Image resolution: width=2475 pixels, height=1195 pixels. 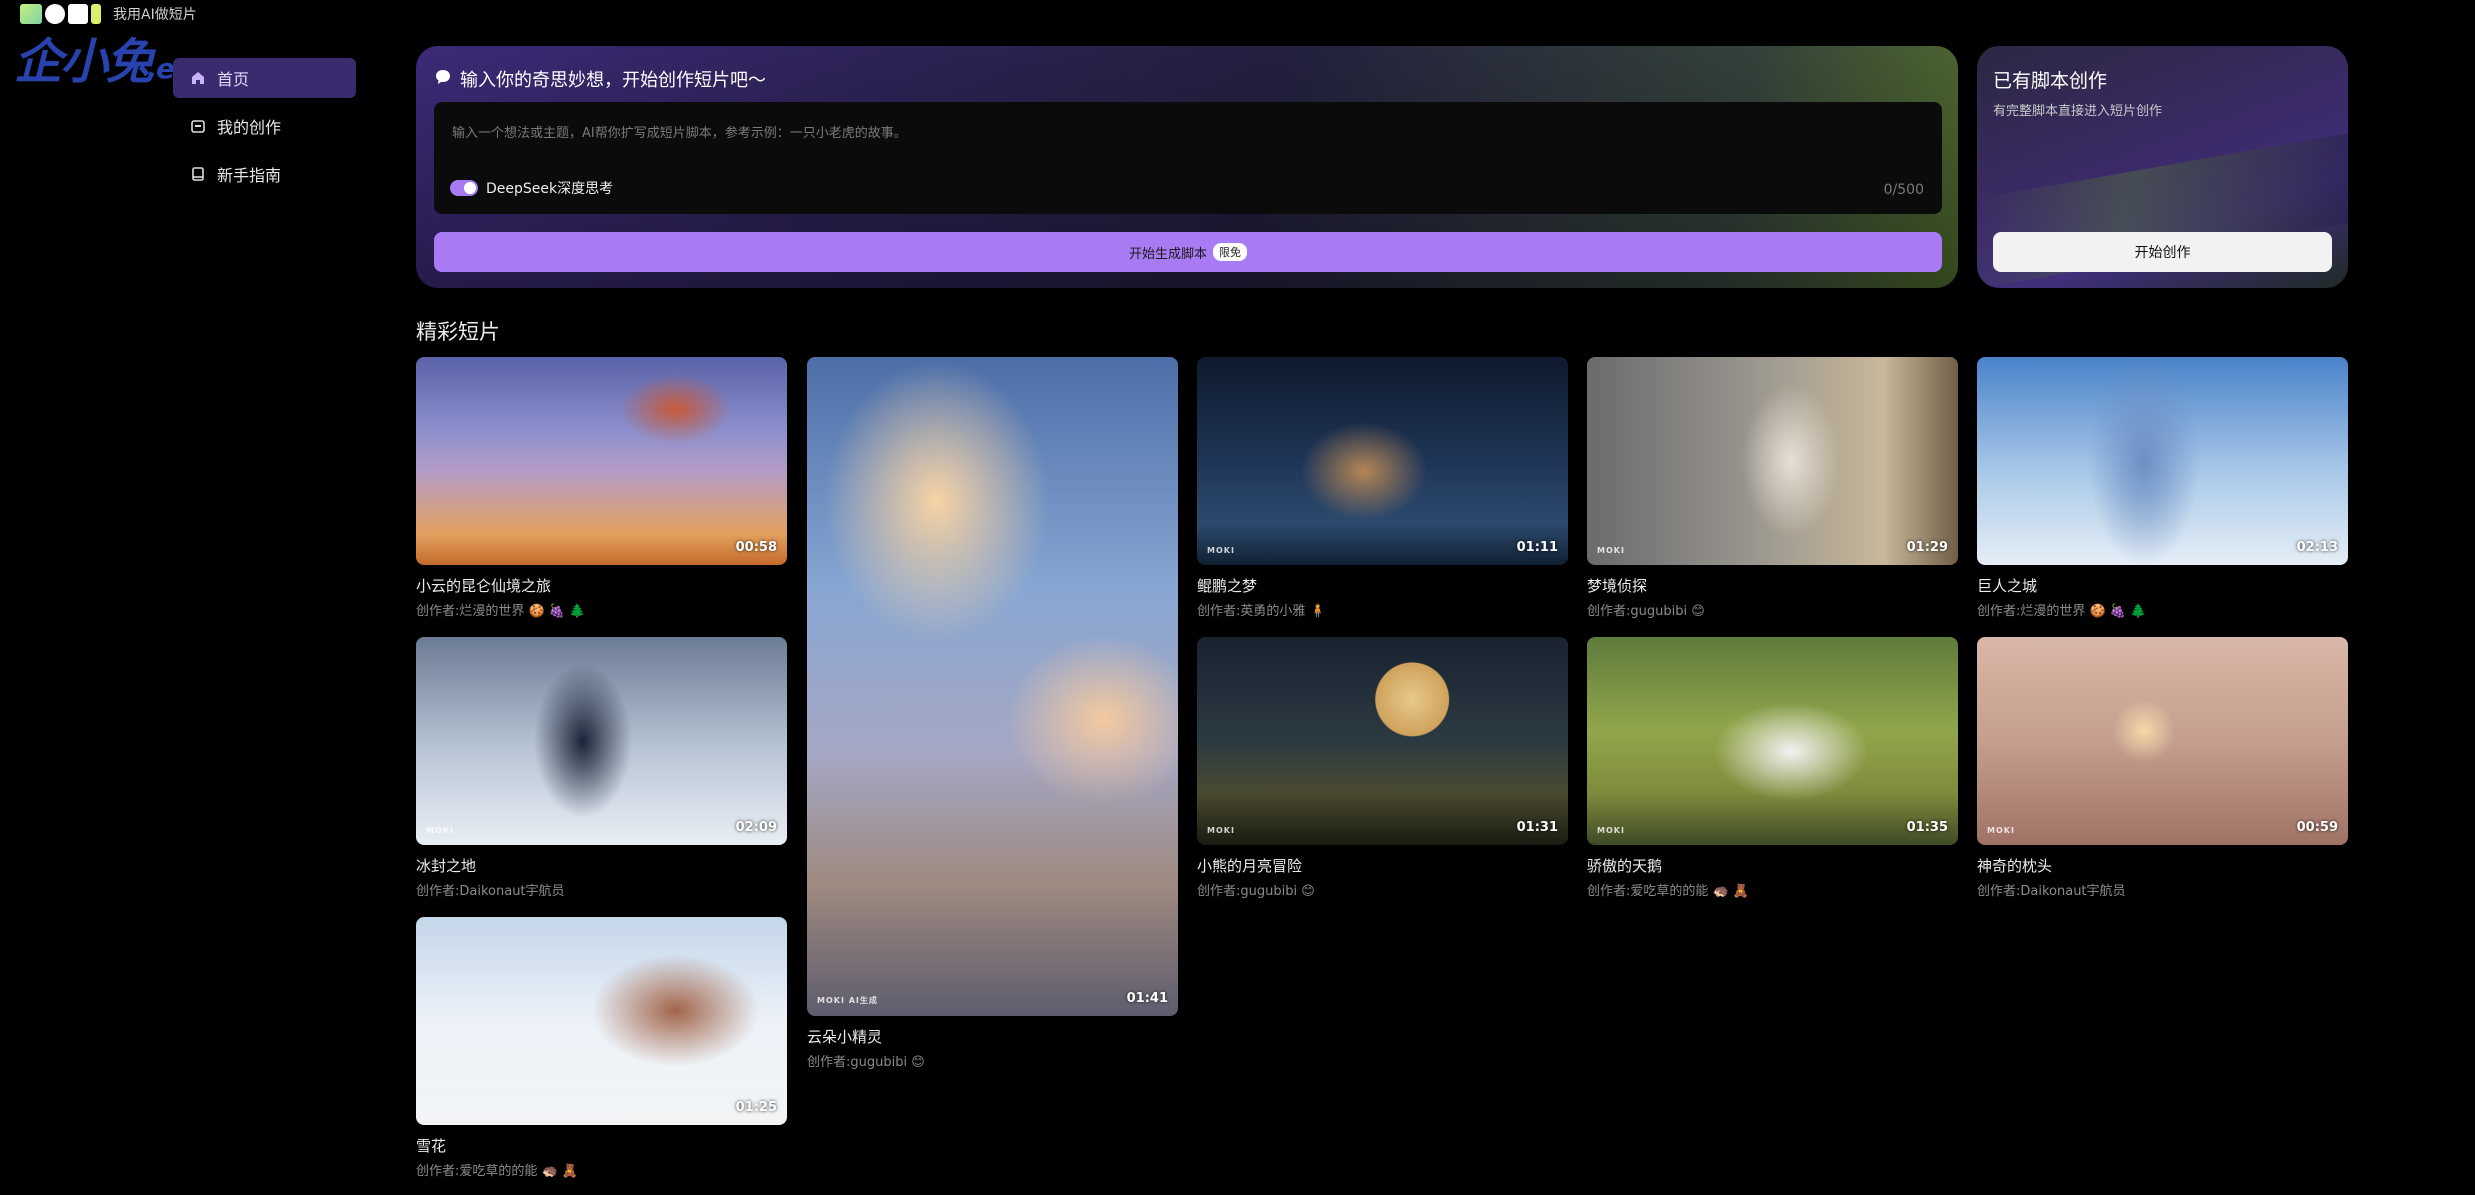 What do you see at coordinates (601, 1145) in the screenshot?
I see `video-title: 雪花` at bounding box center [601, 1145].